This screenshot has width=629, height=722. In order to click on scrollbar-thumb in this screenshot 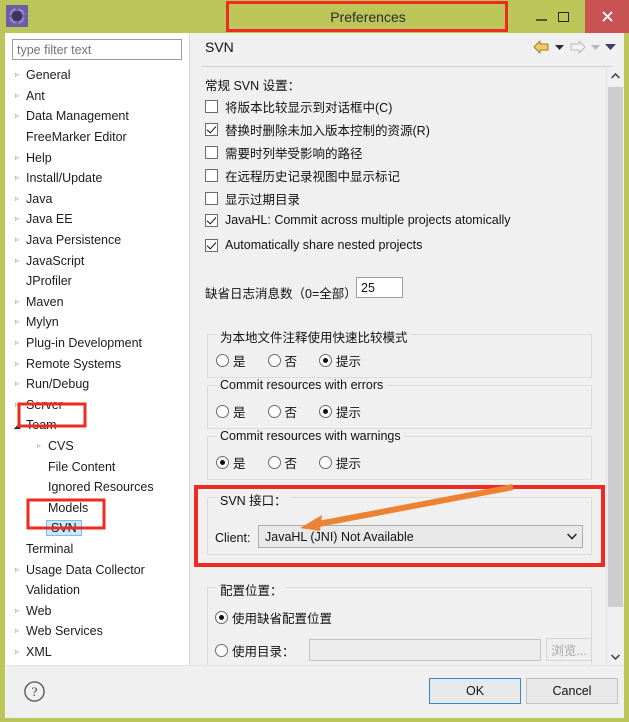, I will do `click(615, 347)`.